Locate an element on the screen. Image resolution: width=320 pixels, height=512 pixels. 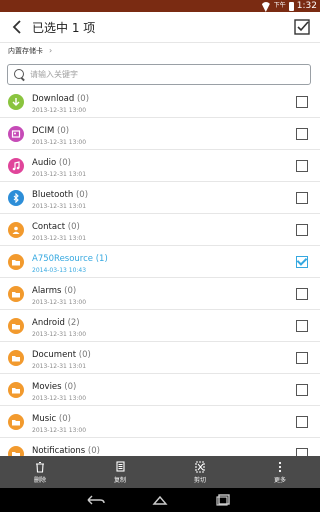
nav-back-icon is located at coordinates (96, 500).